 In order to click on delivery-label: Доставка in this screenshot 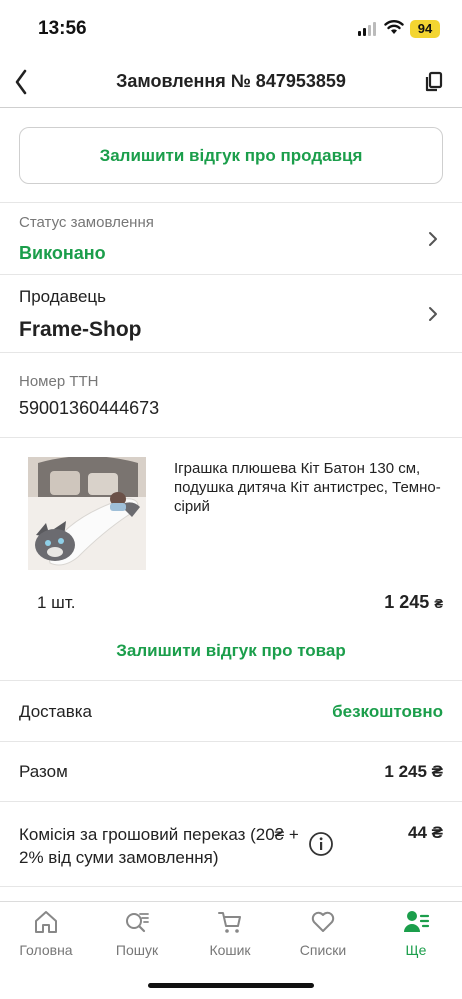, I will do `click(56, 711)`.